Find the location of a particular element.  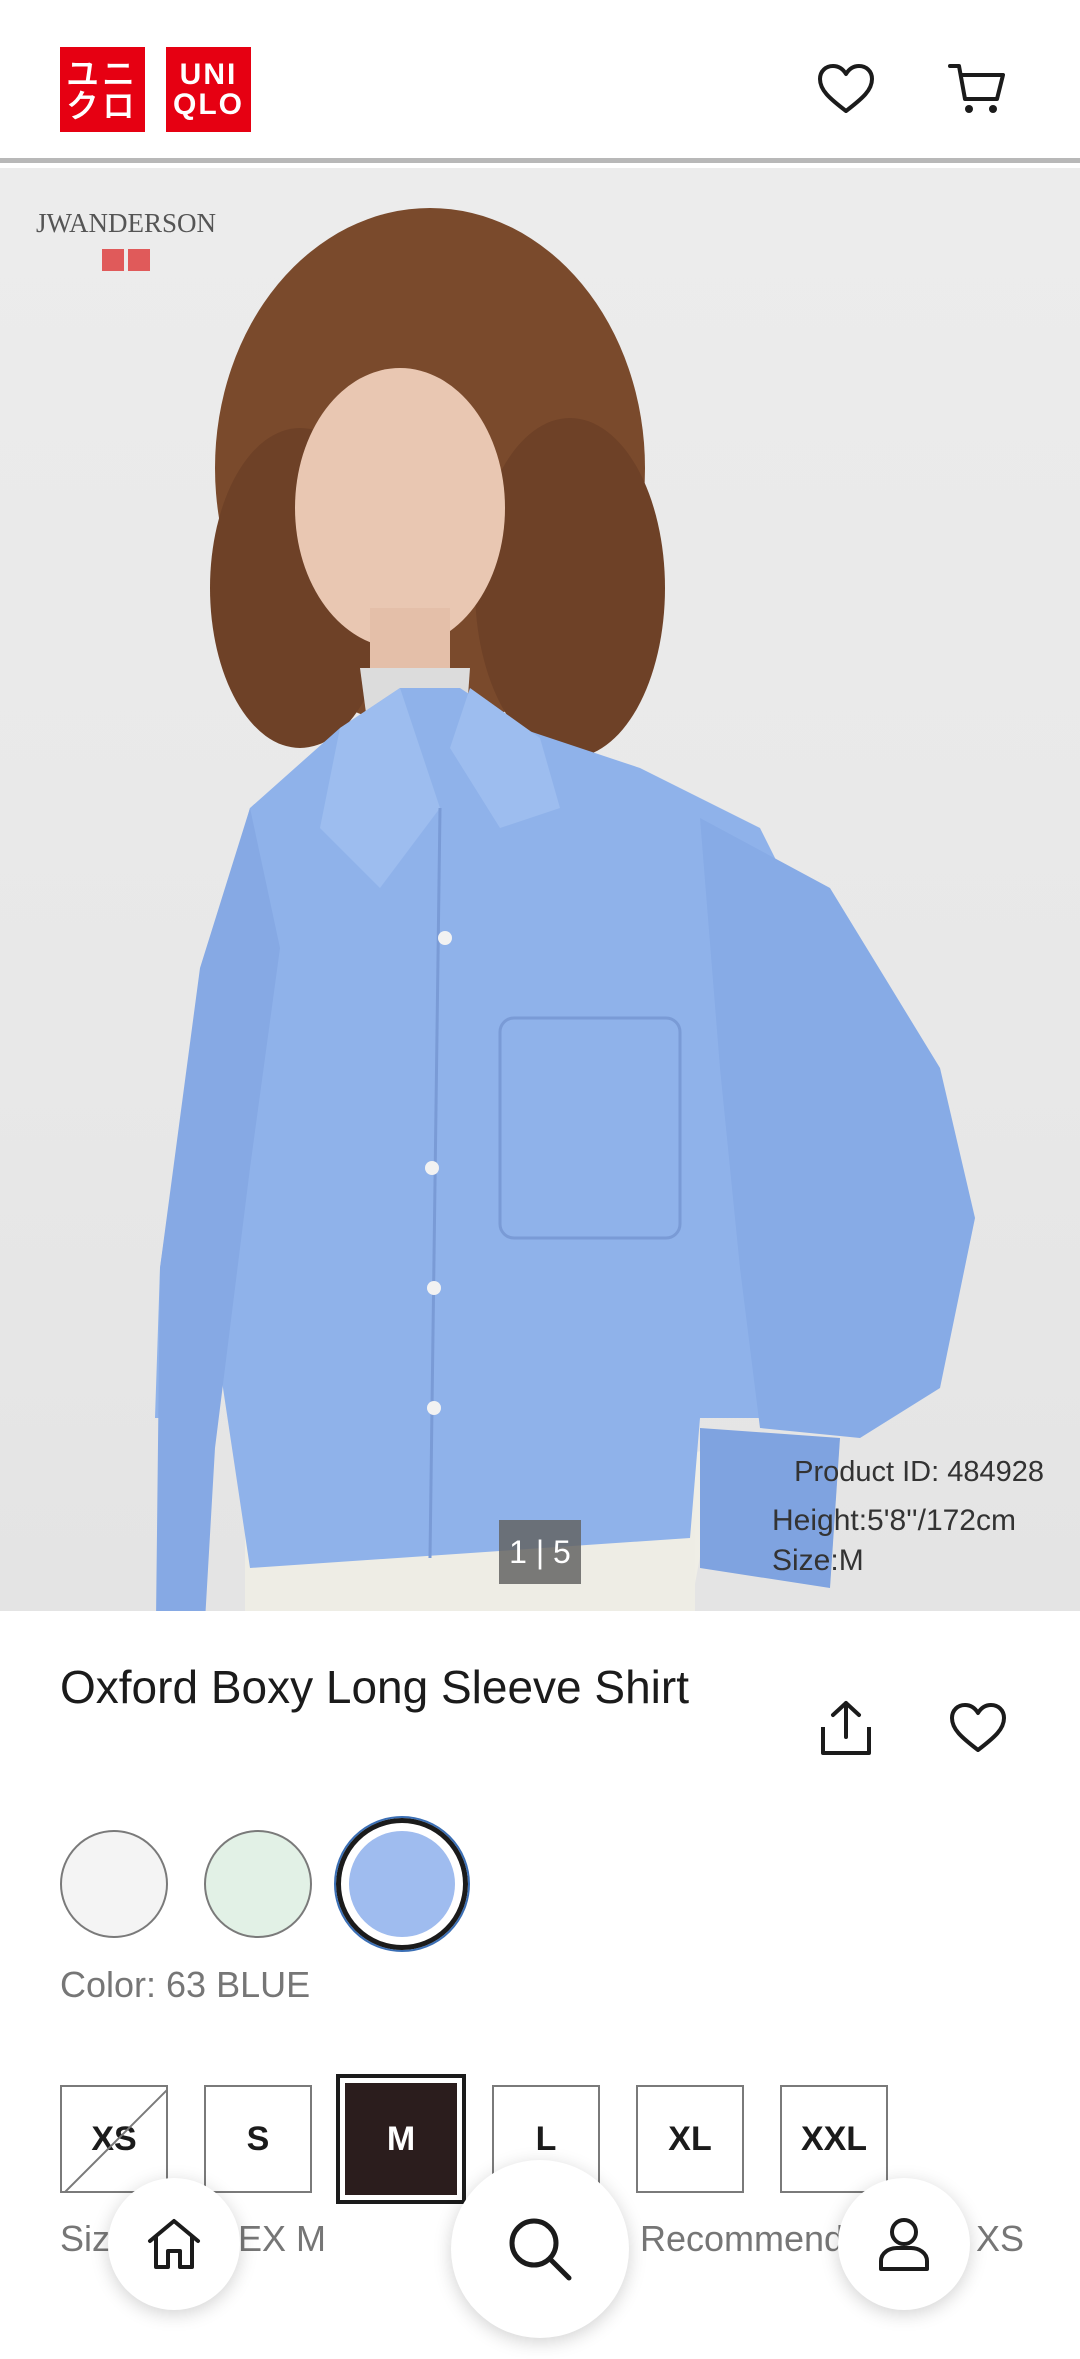

cart-button is located at coordinates (977, 89).